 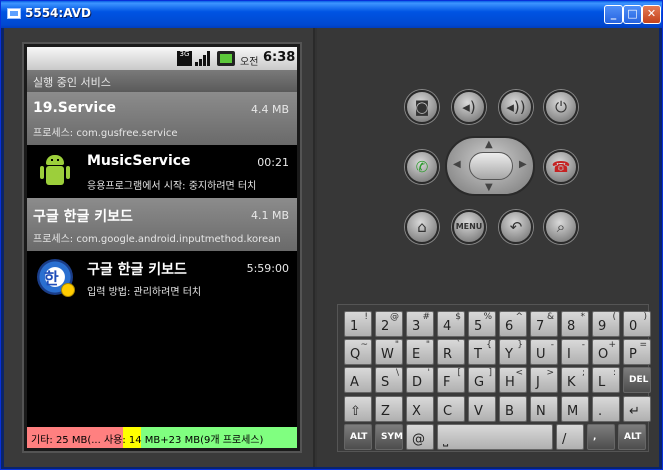 I want to click on call-button: ✆, so click(x=422, y=167).